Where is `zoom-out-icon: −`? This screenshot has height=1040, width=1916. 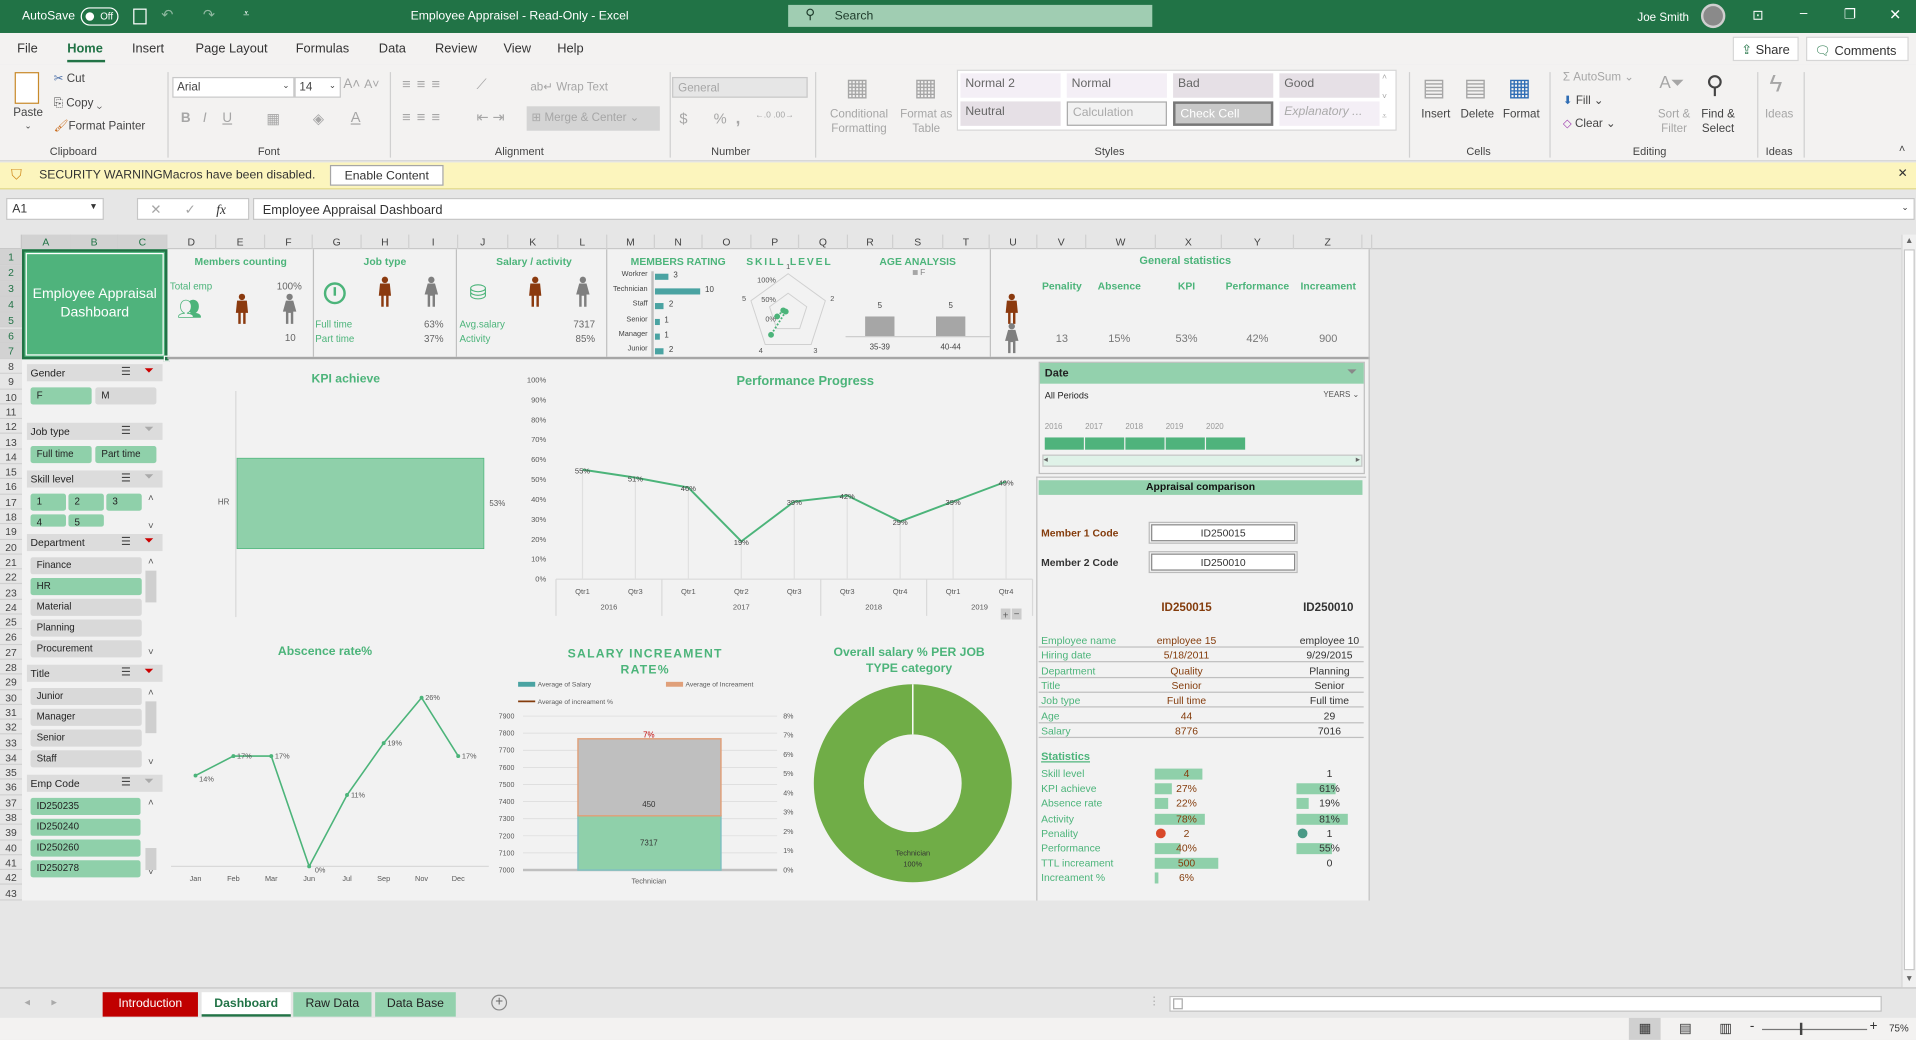 zoom-out-icon: − is located at coordinates (1017, 614).